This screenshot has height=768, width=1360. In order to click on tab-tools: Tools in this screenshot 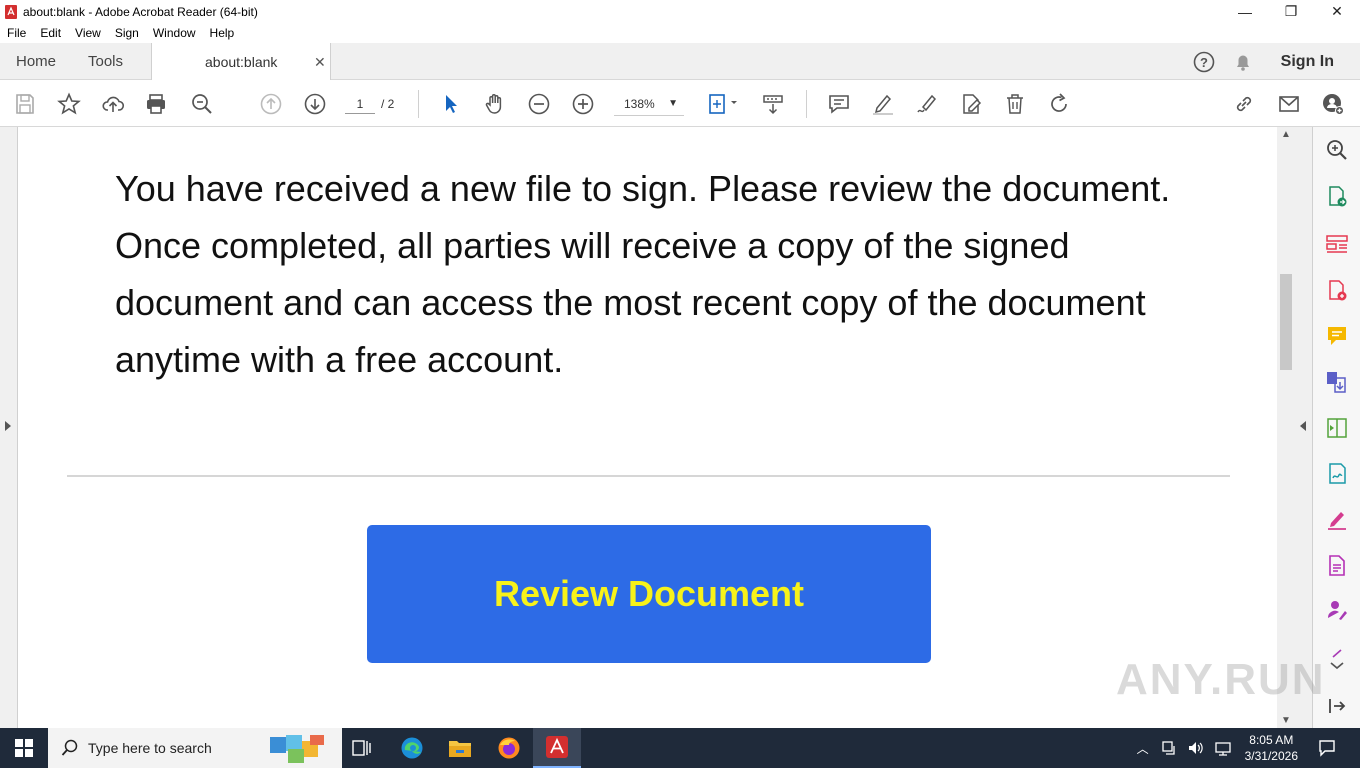, I will do `click(105, 61)`.